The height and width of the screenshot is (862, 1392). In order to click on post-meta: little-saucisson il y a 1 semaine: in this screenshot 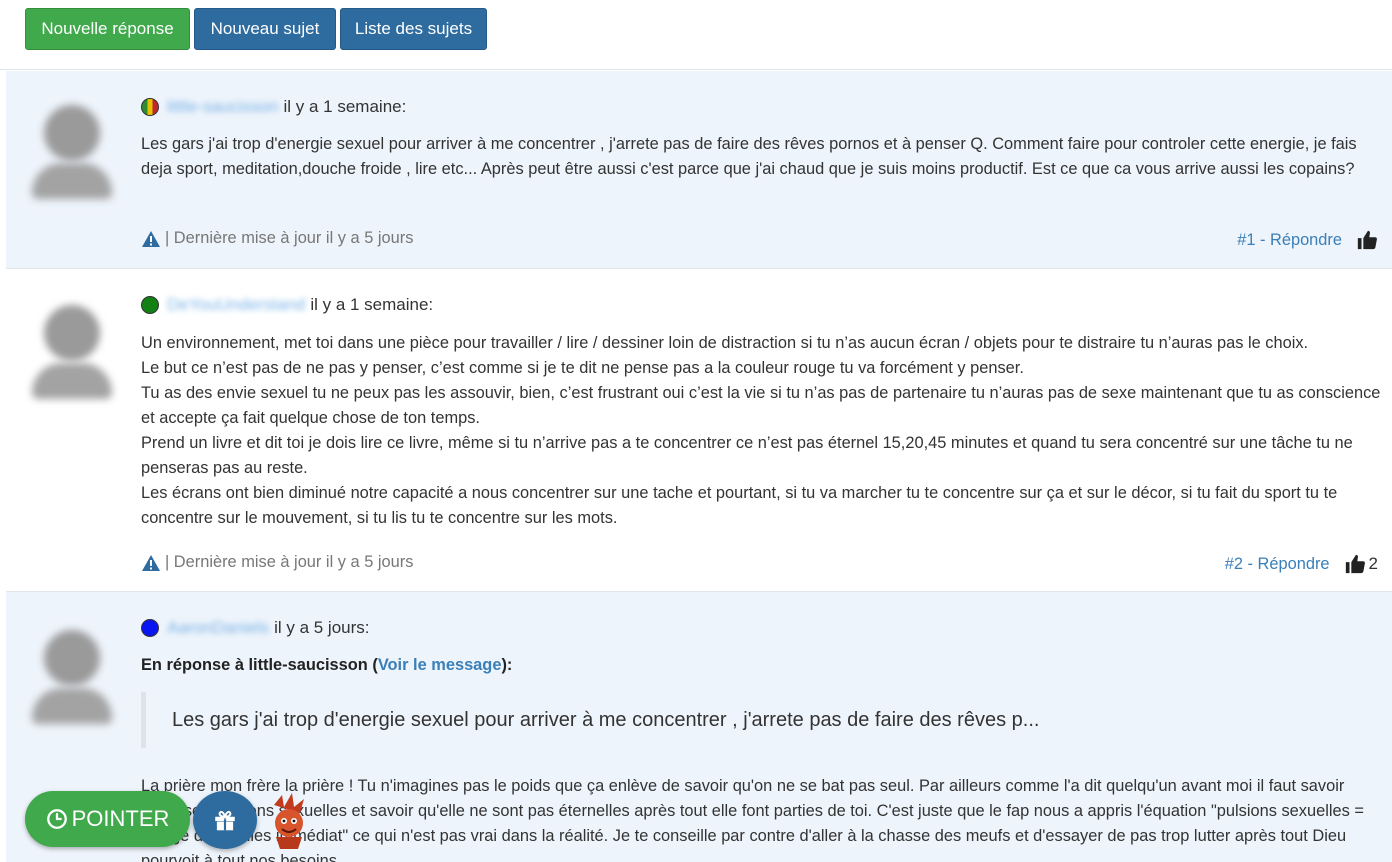, I will do `click(273, 107)`.